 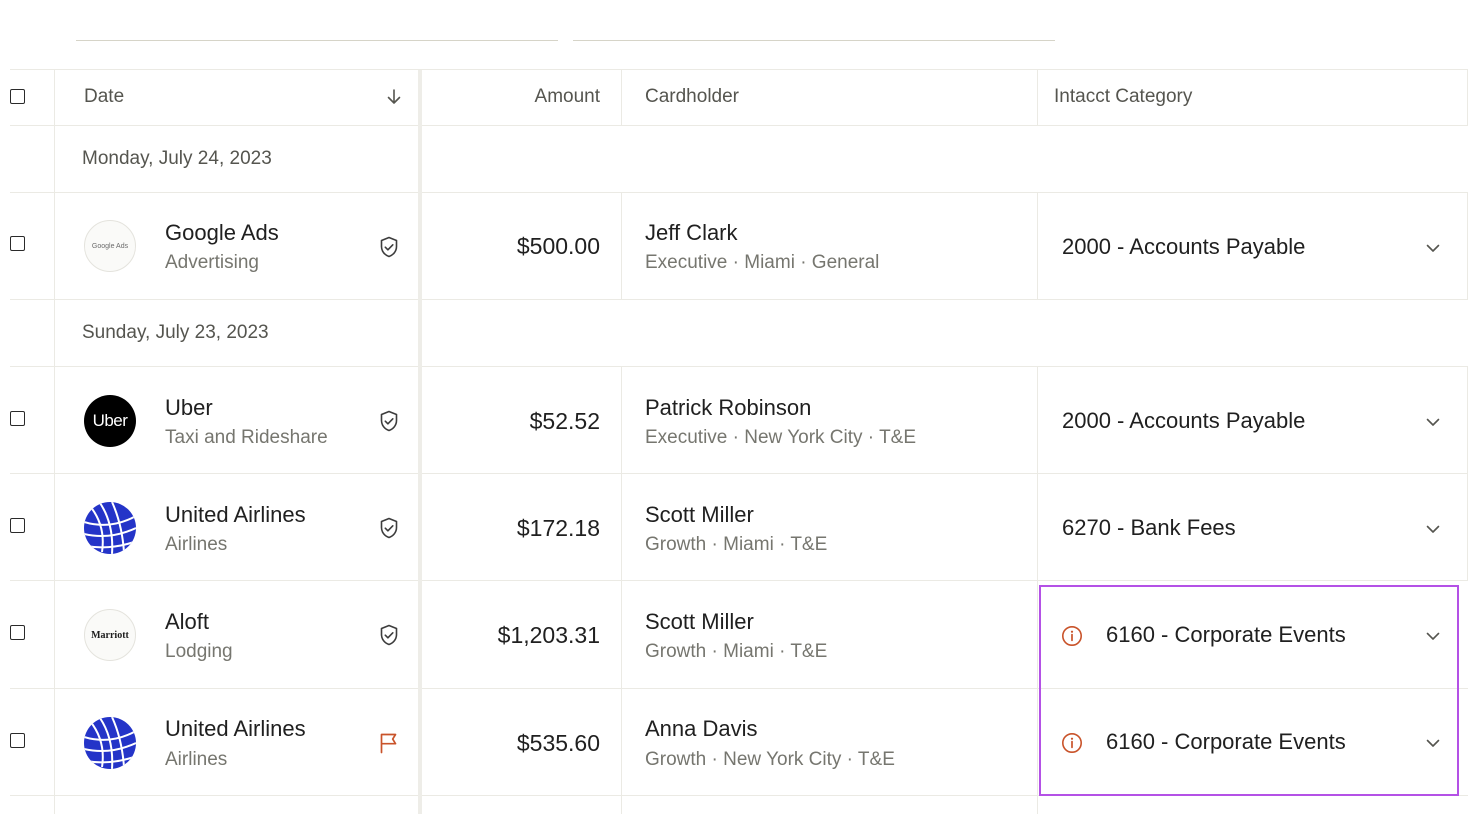 What do you see at coordinates (199, 651) in the screenshot?
I see `merchant-category: Lodging` at bounding box center [199, 651].